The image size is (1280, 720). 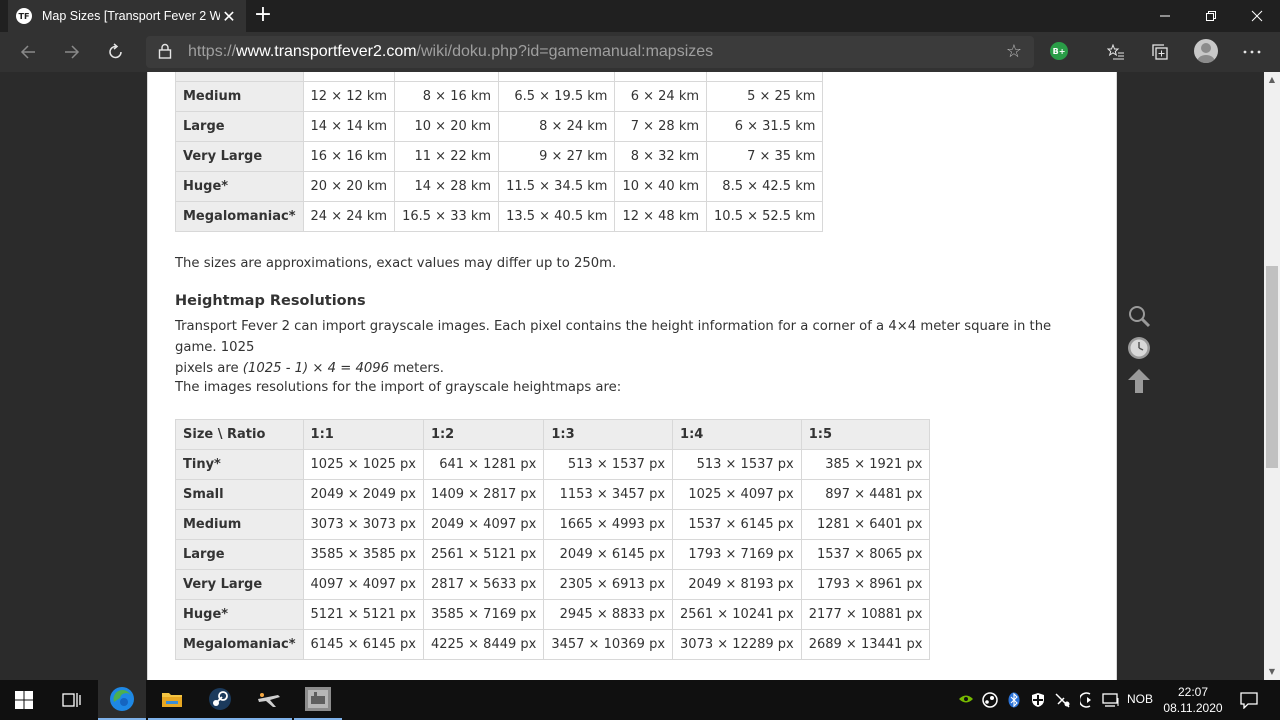 I want to click on profile-avatar, so click(x=1206, y=51).